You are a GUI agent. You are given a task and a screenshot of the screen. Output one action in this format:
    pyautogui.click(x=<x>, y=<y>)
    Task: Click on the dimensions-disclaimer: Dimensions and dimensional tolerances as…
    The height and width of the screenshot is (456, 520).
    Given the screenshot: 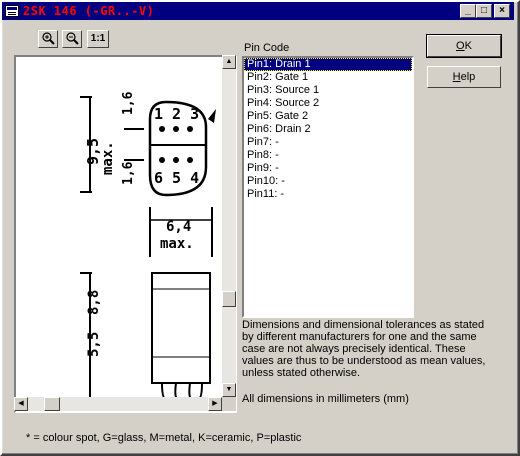 What is the action you would take?
    pyautogui.click(x=364, y=349)
    